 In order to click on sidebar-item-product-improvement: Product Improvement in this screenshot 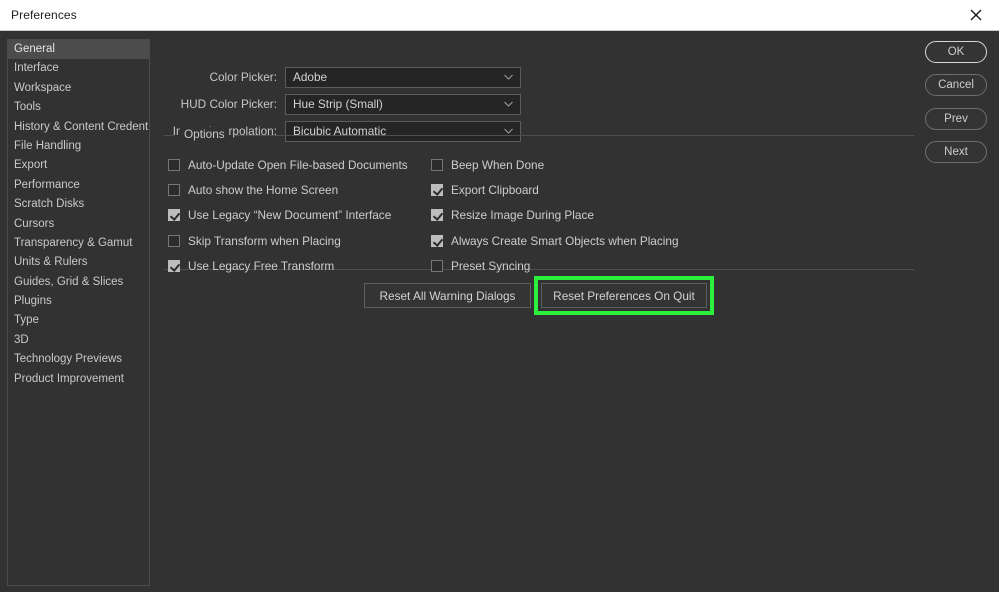, I will do `click(78, 379)`.